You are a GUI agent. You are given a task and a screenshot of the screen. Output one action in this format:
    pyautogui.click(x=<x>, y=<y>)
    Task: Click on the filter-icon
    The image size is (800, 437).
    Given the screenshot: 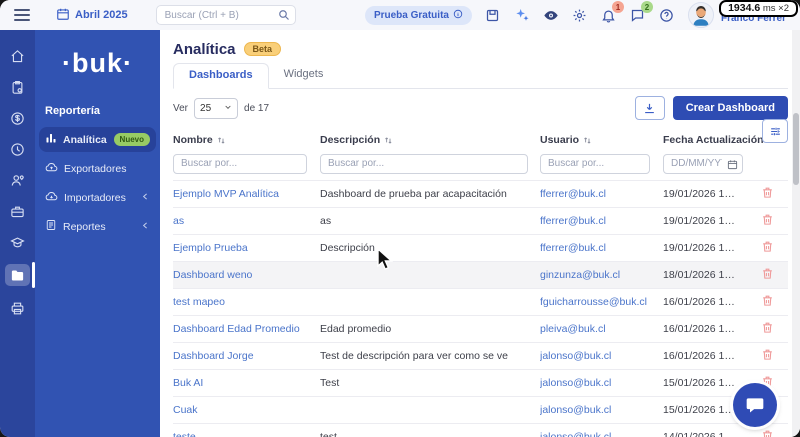 What is the action you would take?
    pyautogui.click(x=775, y=131)
    